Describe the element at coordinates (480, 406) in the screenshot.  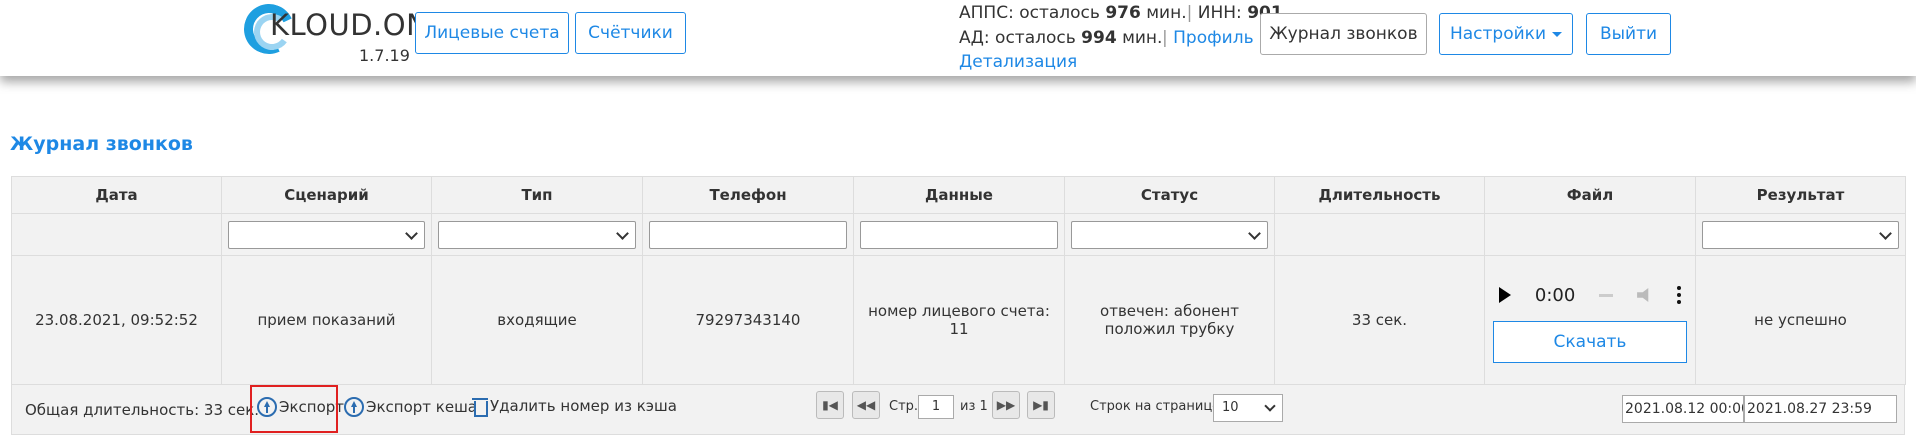
I see `trash-icon` at that location.